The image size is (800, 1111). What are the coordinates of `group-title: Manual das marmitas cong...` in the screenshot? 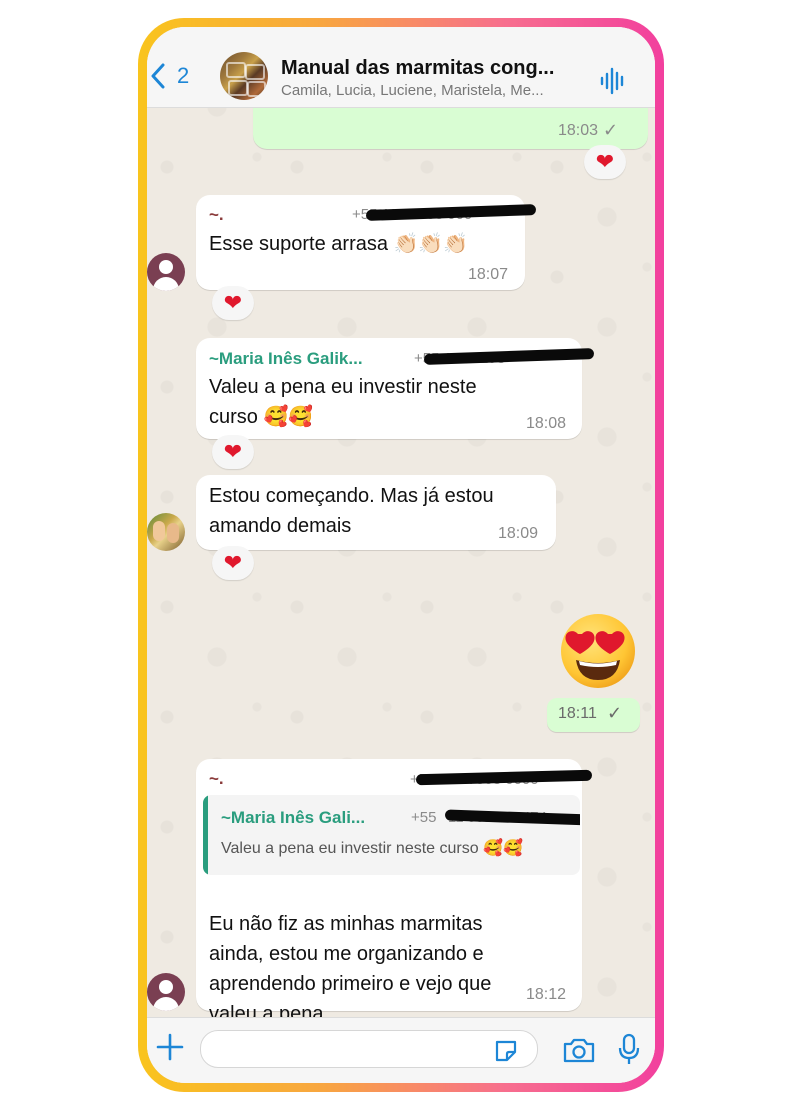 It's located at (417, 68).